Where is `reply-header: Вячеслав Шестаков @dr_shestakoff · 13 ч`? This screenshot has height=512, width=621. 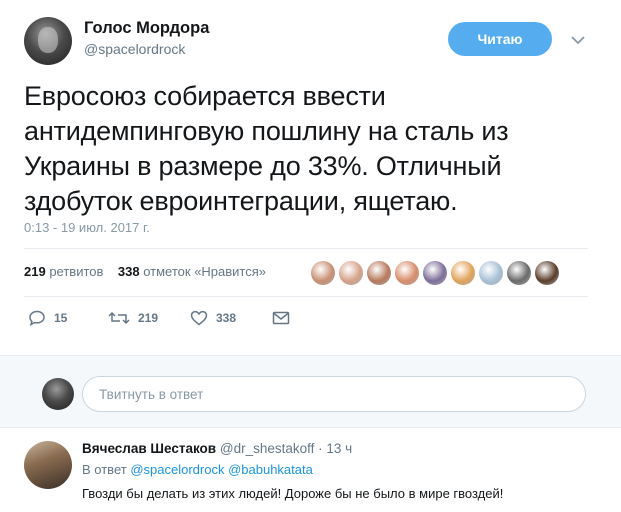 reply-header: Вячеслав Шестаков @dr_shestakoff · 13 ч is located at coordinates (217, 448).